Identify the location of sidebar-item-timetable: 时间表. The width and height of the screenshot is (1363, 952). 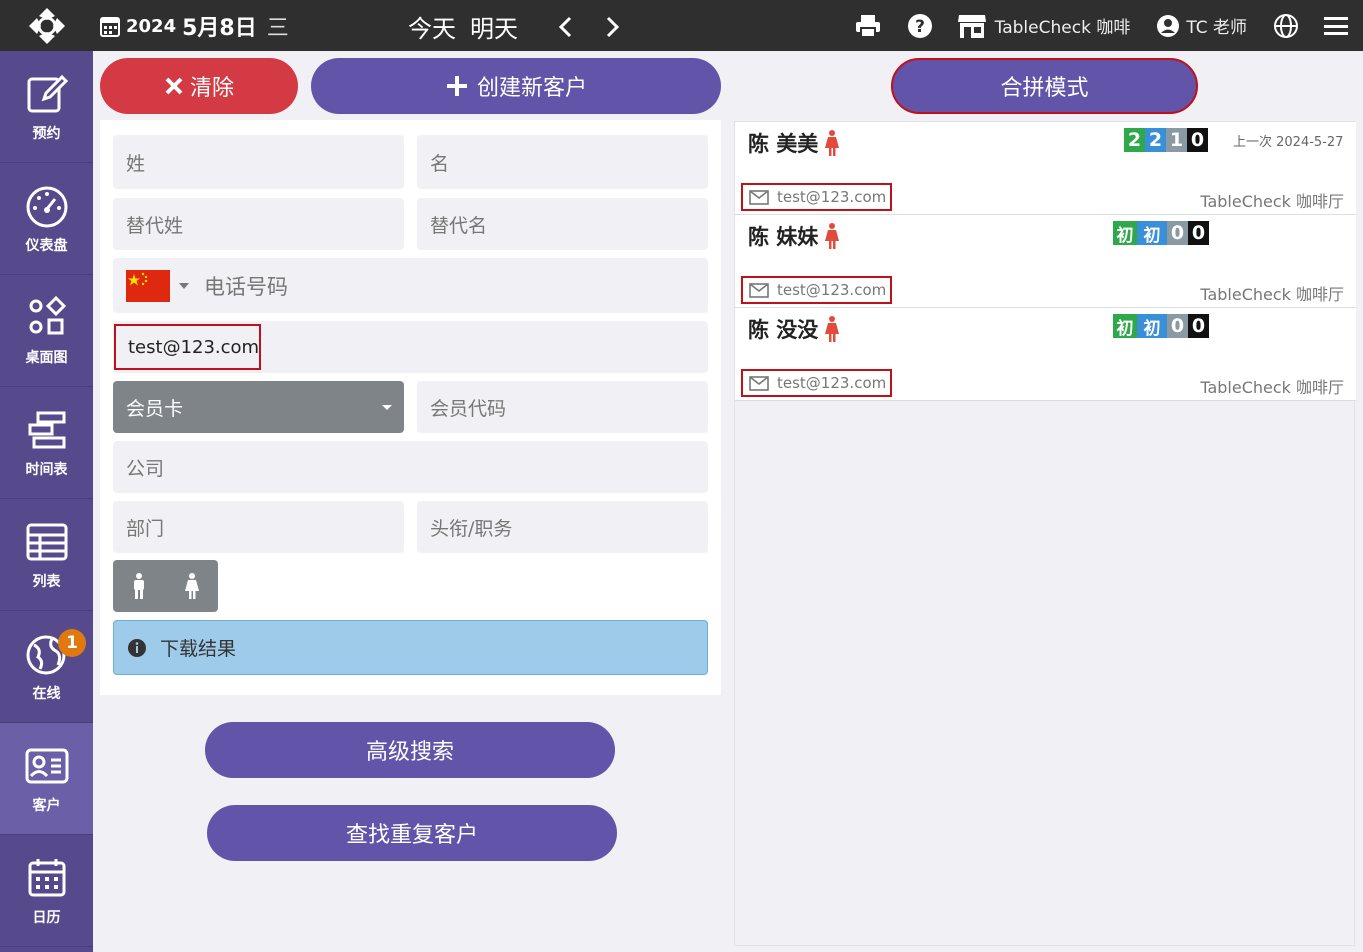
(46, 443).